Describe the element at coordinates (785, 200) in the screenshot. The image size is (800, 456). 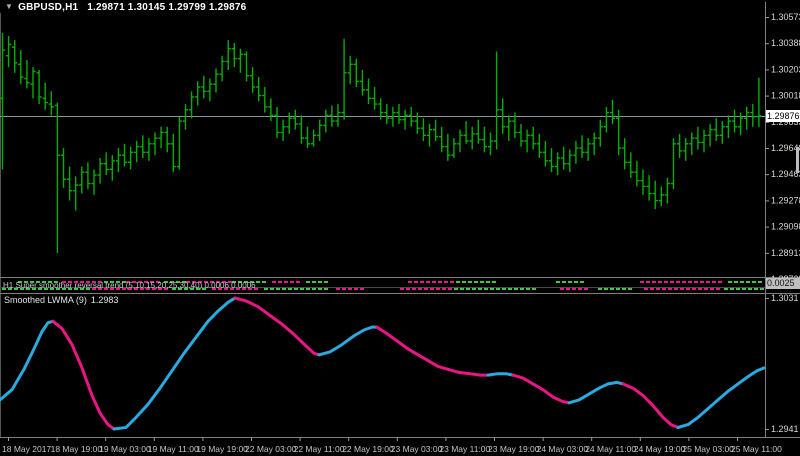
I see `price-axis-label: 1.29278` at that location.